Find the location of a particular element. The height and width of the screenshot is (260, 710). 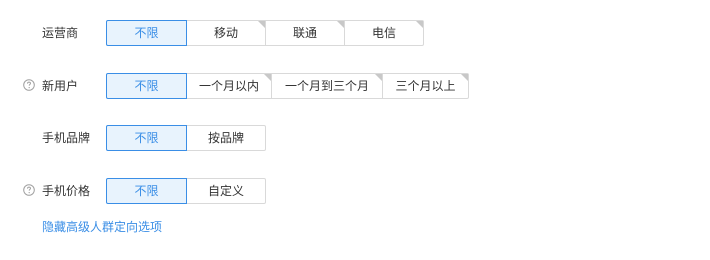

option-operator-unlimited: 不限 is located at coordinates (146, 33).